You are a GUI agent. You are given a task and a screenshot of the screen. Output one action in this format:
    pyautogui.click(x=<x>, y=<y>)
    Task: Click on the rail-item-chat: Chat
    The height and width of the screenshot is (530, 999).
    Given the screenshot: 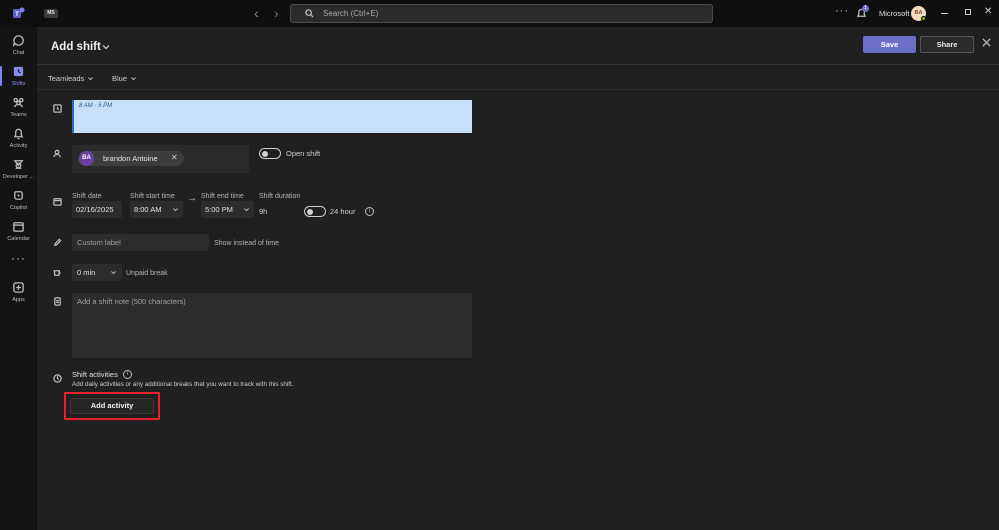 What is the action you would take?
    pyautogui.click(x=18, y=47)
    